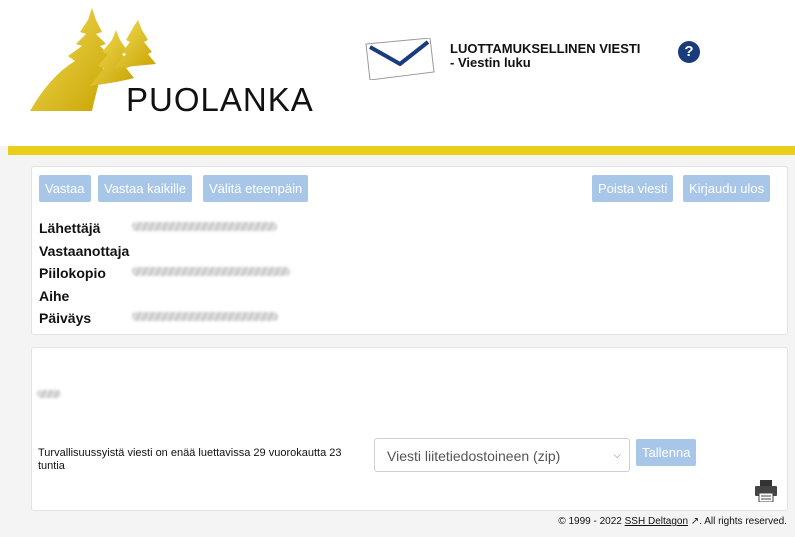  What do you see at coordinates (84, 251) in the screenshot?
I see `recipient-label: Vastaanottaja` at bounding box center [84, 251].